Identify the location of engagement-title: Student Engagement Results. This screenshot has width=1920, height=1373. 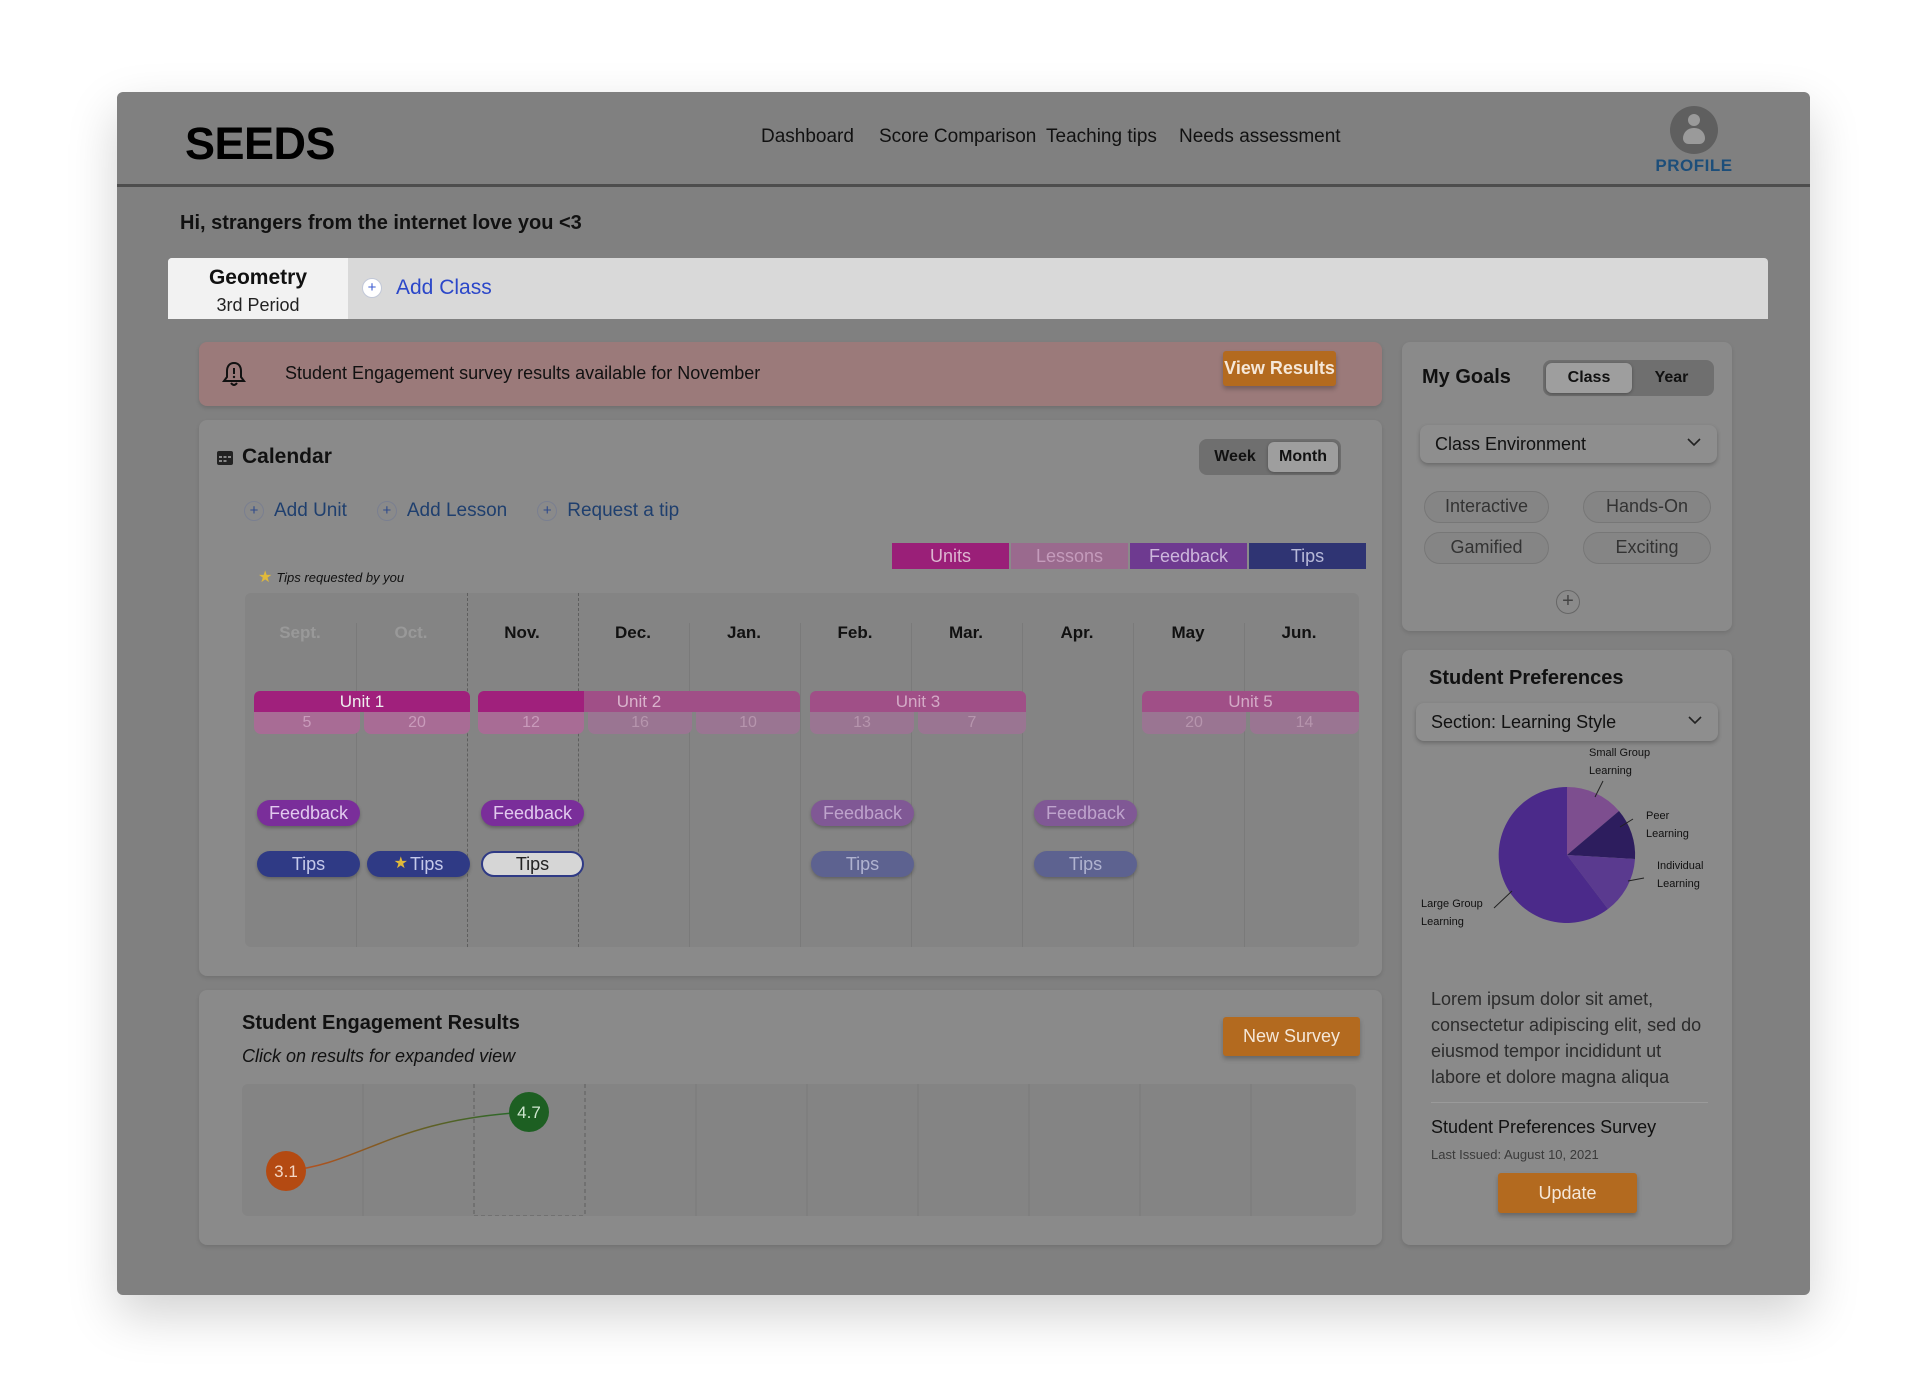
(381, 1023).